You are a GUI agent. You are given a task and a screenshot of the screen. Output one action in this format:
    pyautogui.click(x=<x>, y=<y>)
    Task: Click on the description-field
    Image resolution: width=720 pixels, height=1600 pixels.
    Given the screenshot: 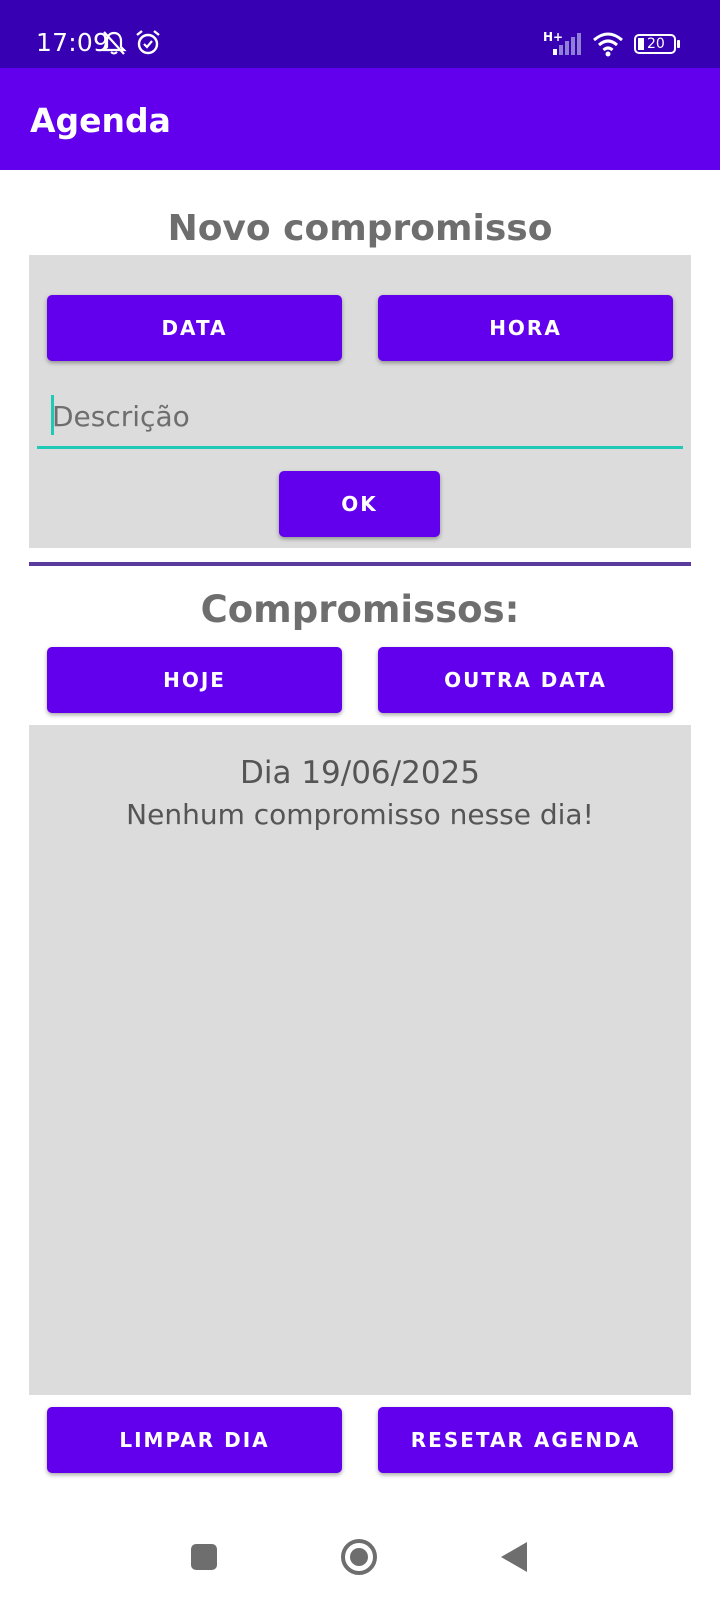 What is the action you would take?
    pyautogui.click(x=360, y=420)
    